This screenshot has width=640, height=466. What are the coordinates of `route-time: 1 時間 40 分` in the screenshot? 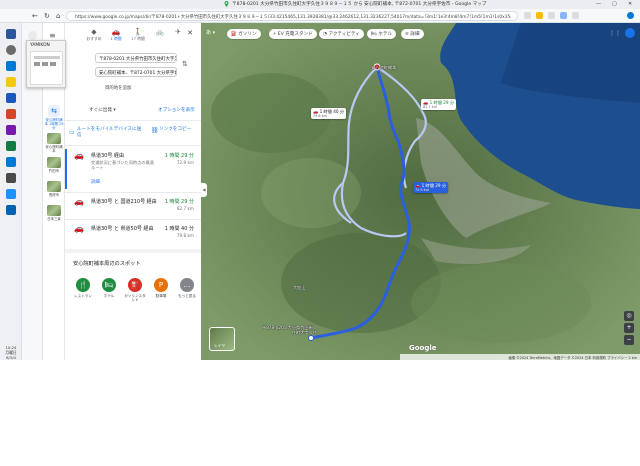 It's located at (179, 229).